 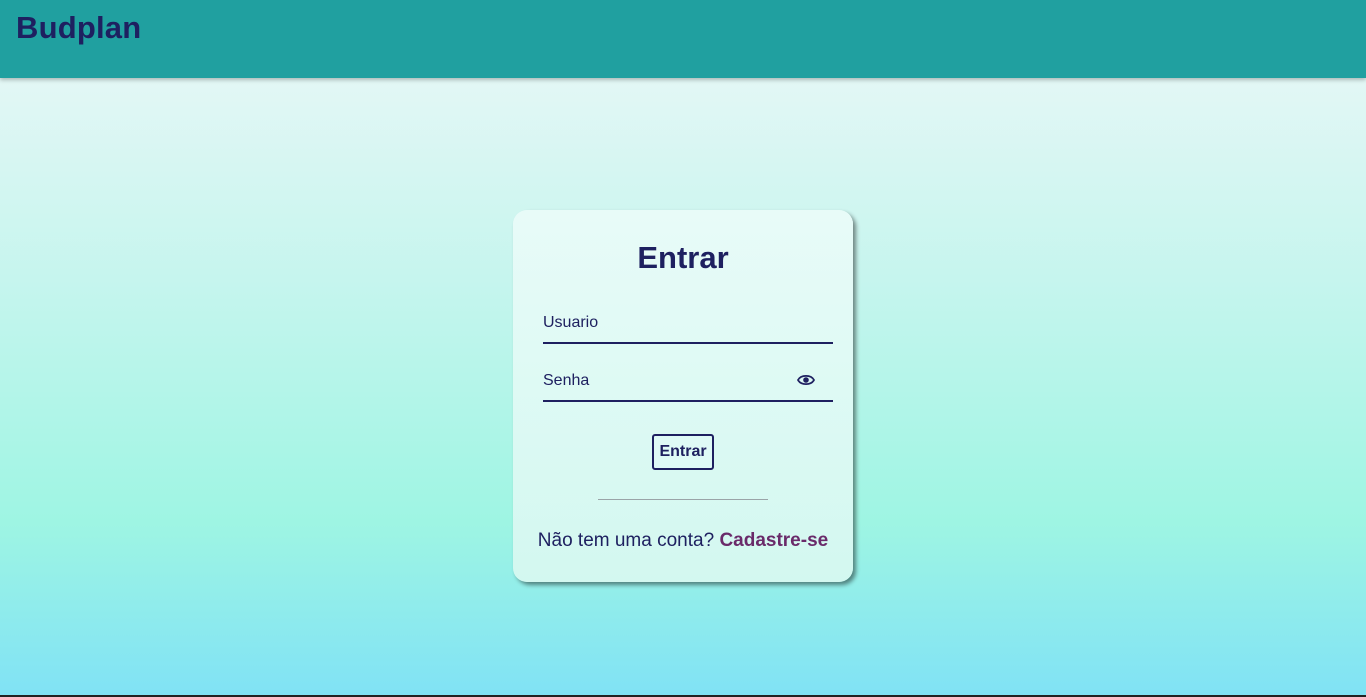 What do you see at coordinates (806, 380) in the screenshot?
I see `eye-icon` at bounding box center [806, 380].